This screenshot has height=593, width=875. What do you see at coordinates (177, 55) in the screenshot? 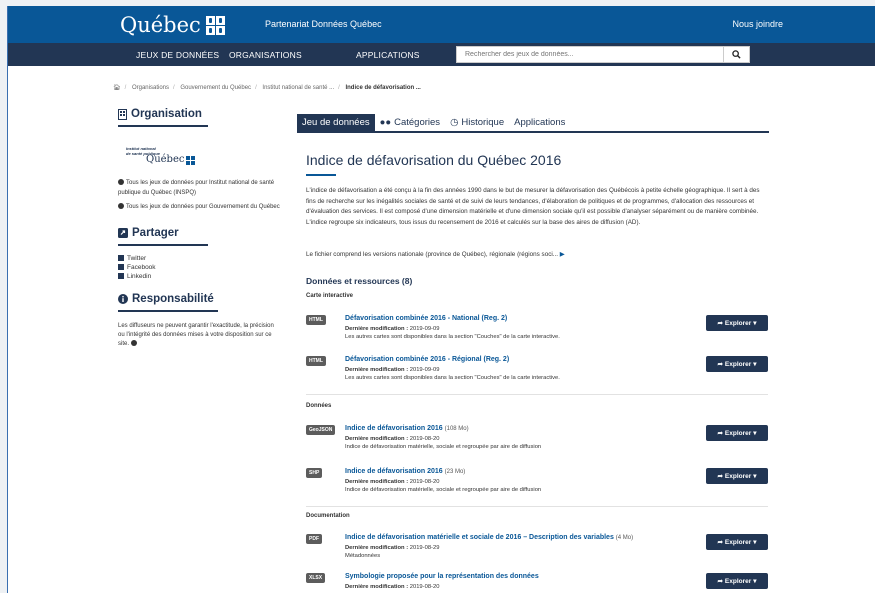
I see `nav-datasets: JEUX DE DONNÉES` at bounding box center [177, 55].